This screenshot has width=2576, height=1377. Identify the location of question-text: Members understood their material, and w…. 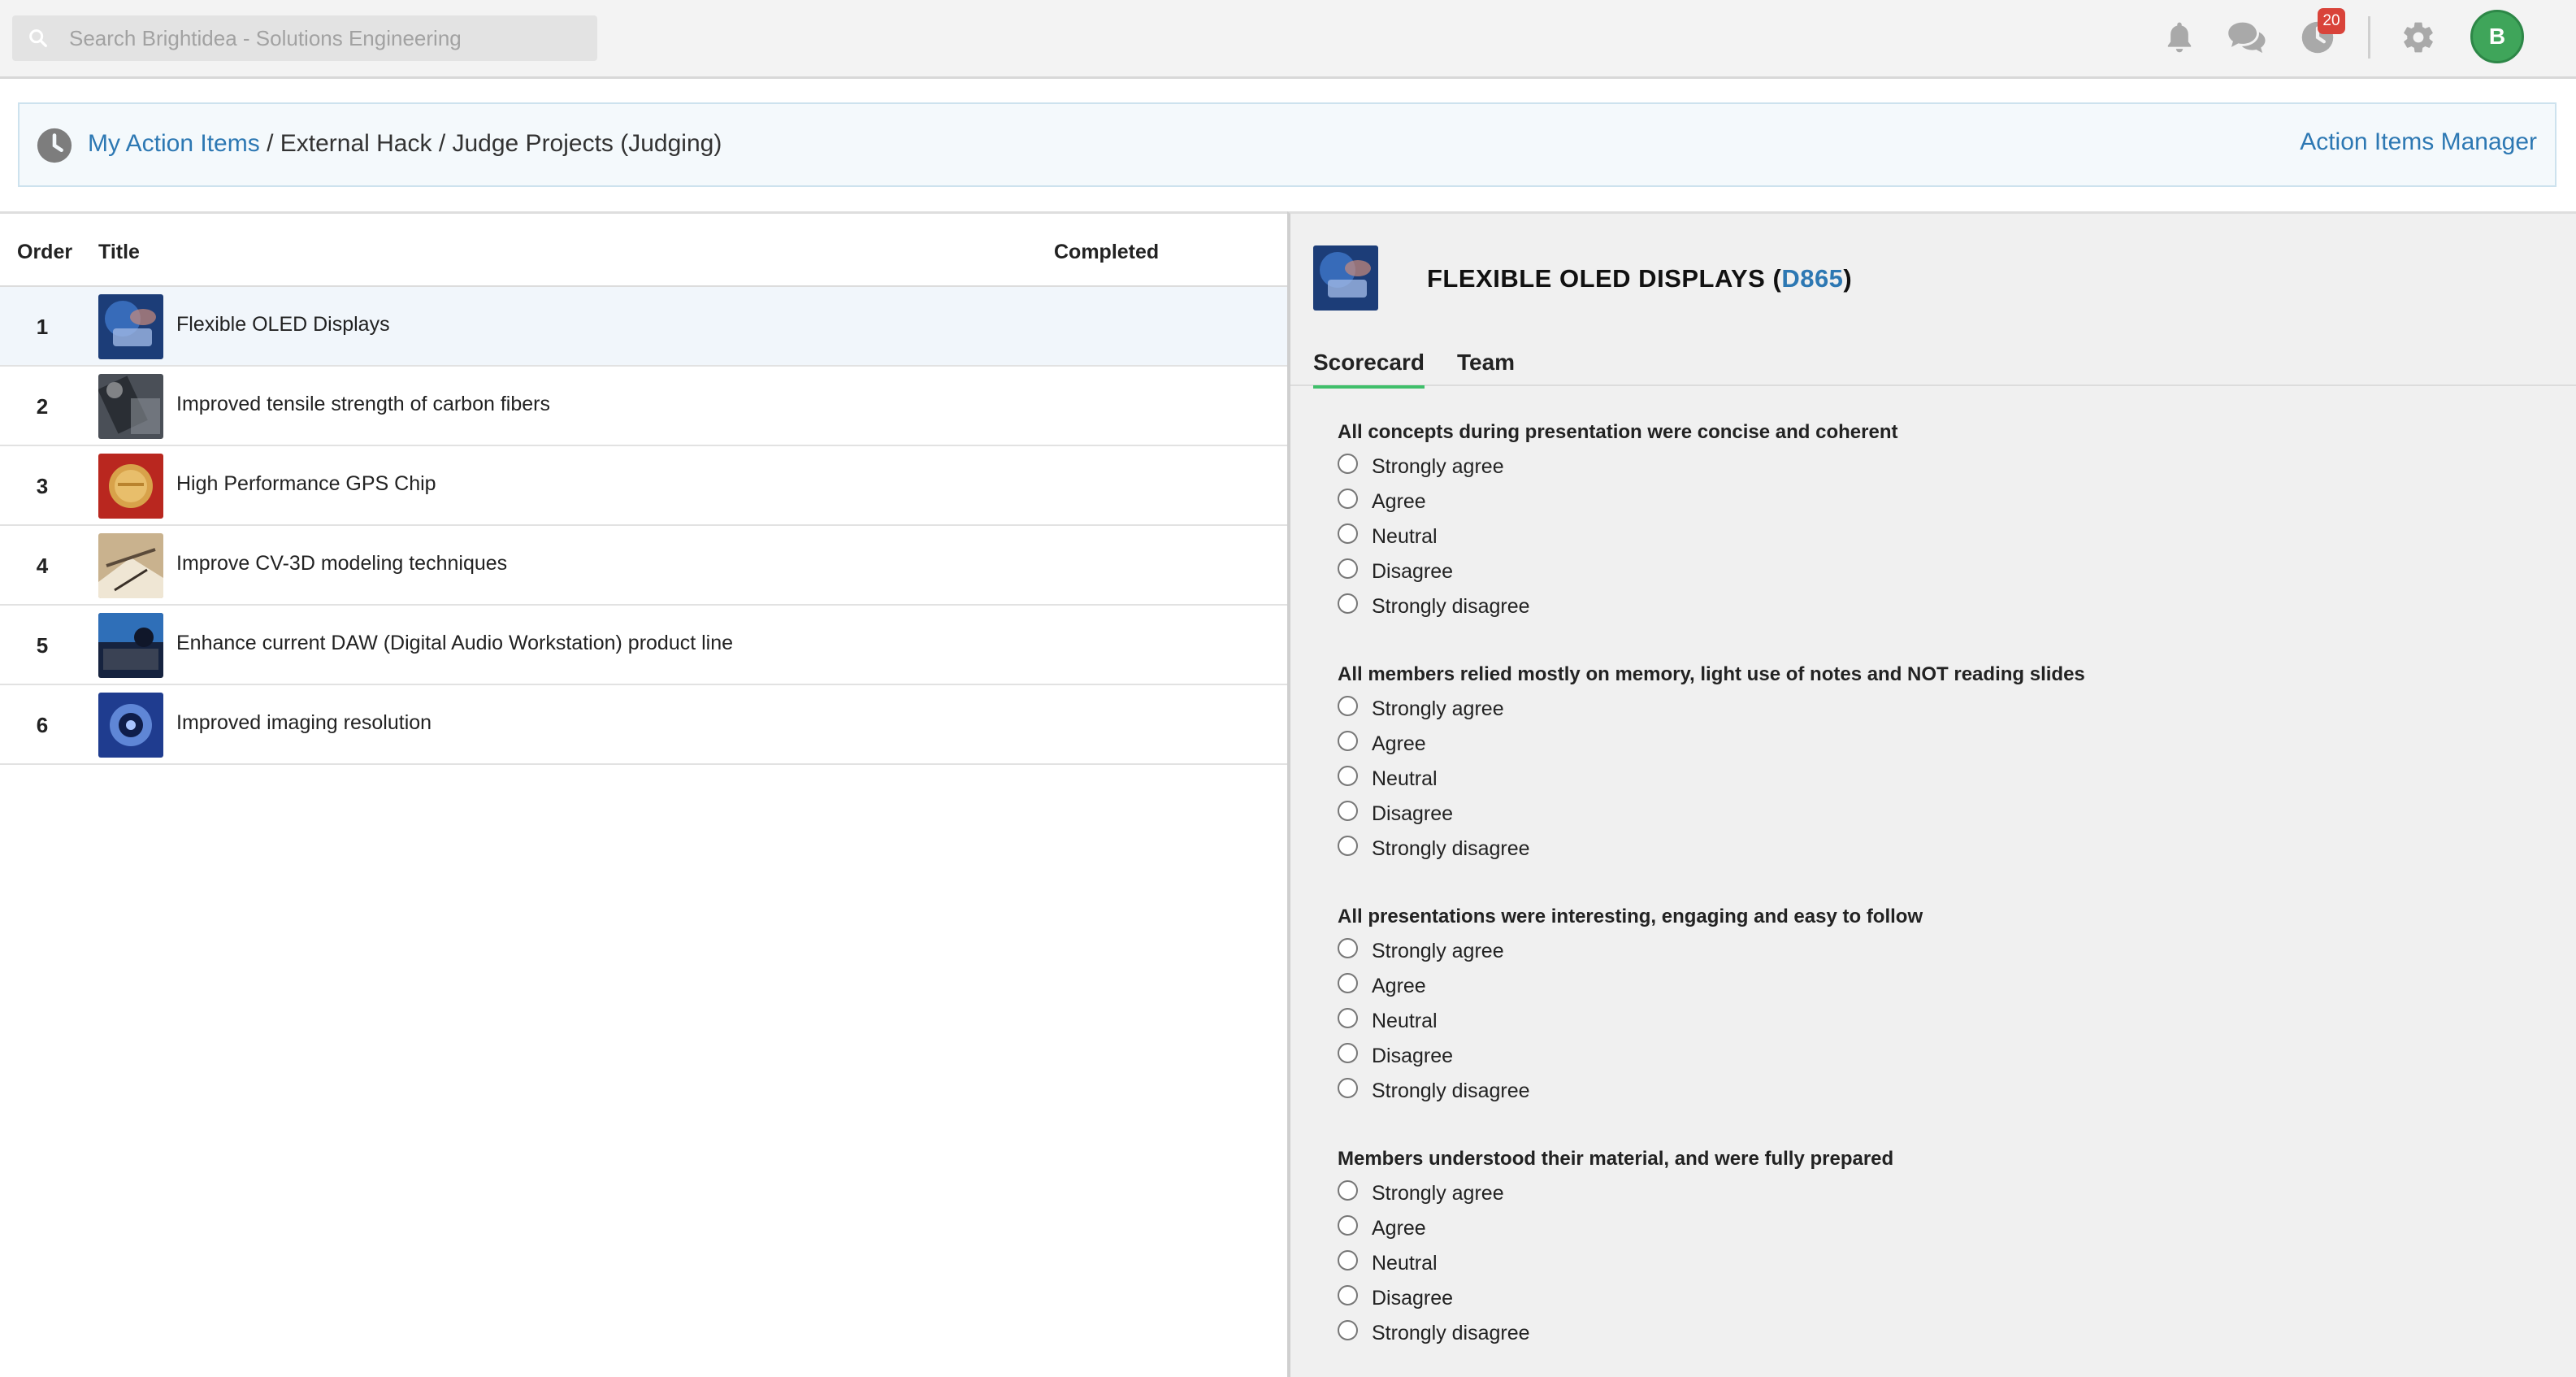
(1616, 1159).